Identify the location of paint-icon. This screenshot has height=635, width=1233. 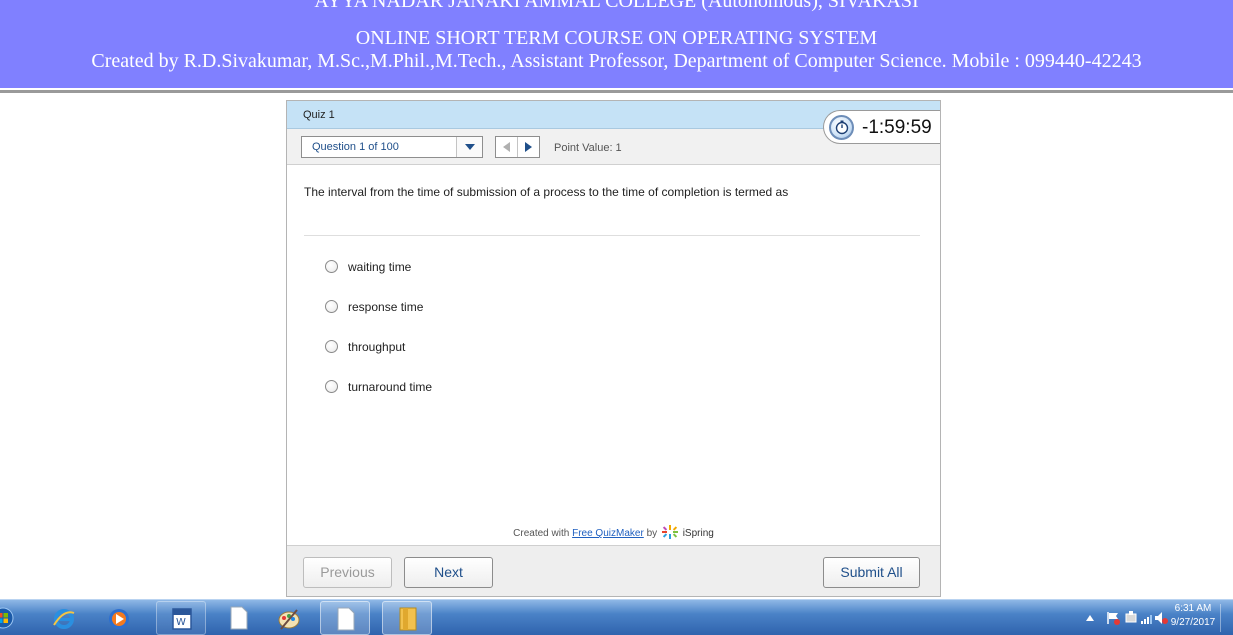
(289, 619).